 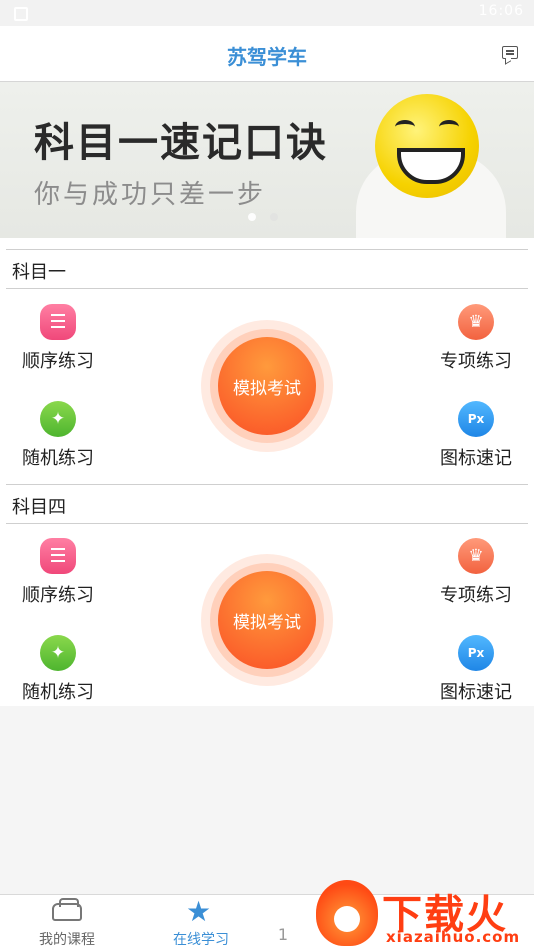 I want to click on tab-label: 1, so click(x=283, y=934).